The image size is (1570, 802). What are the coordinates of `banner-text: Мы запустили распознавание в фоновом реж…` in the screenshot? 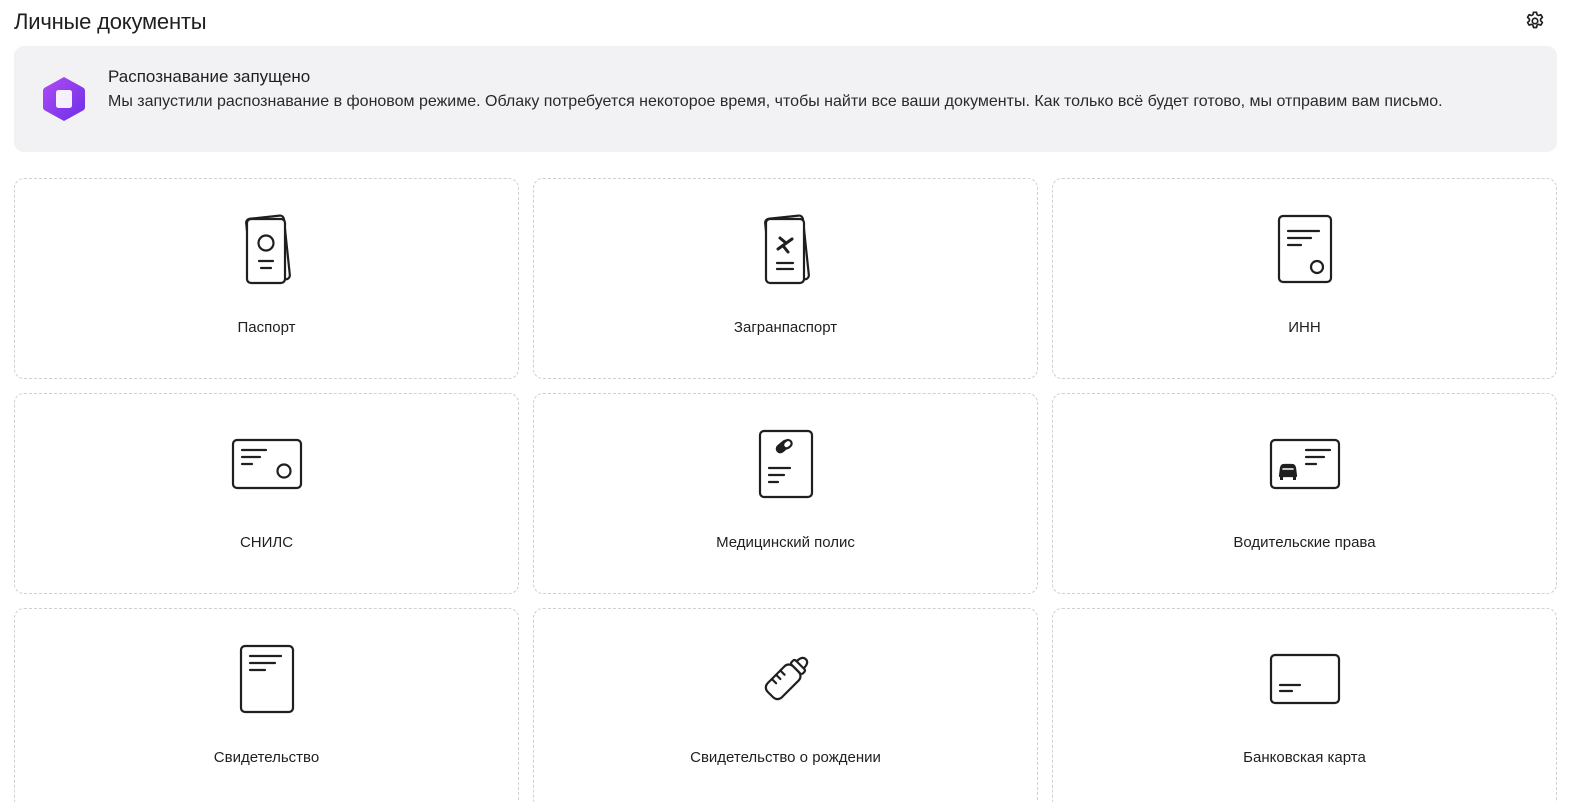 It's located at (775, 101).